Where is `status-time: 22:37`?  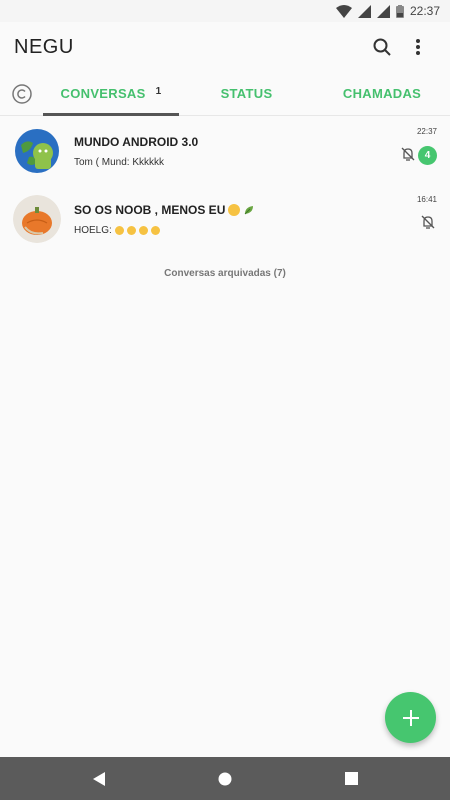
status-time: 22:37 is located at coordinates (424, 11).